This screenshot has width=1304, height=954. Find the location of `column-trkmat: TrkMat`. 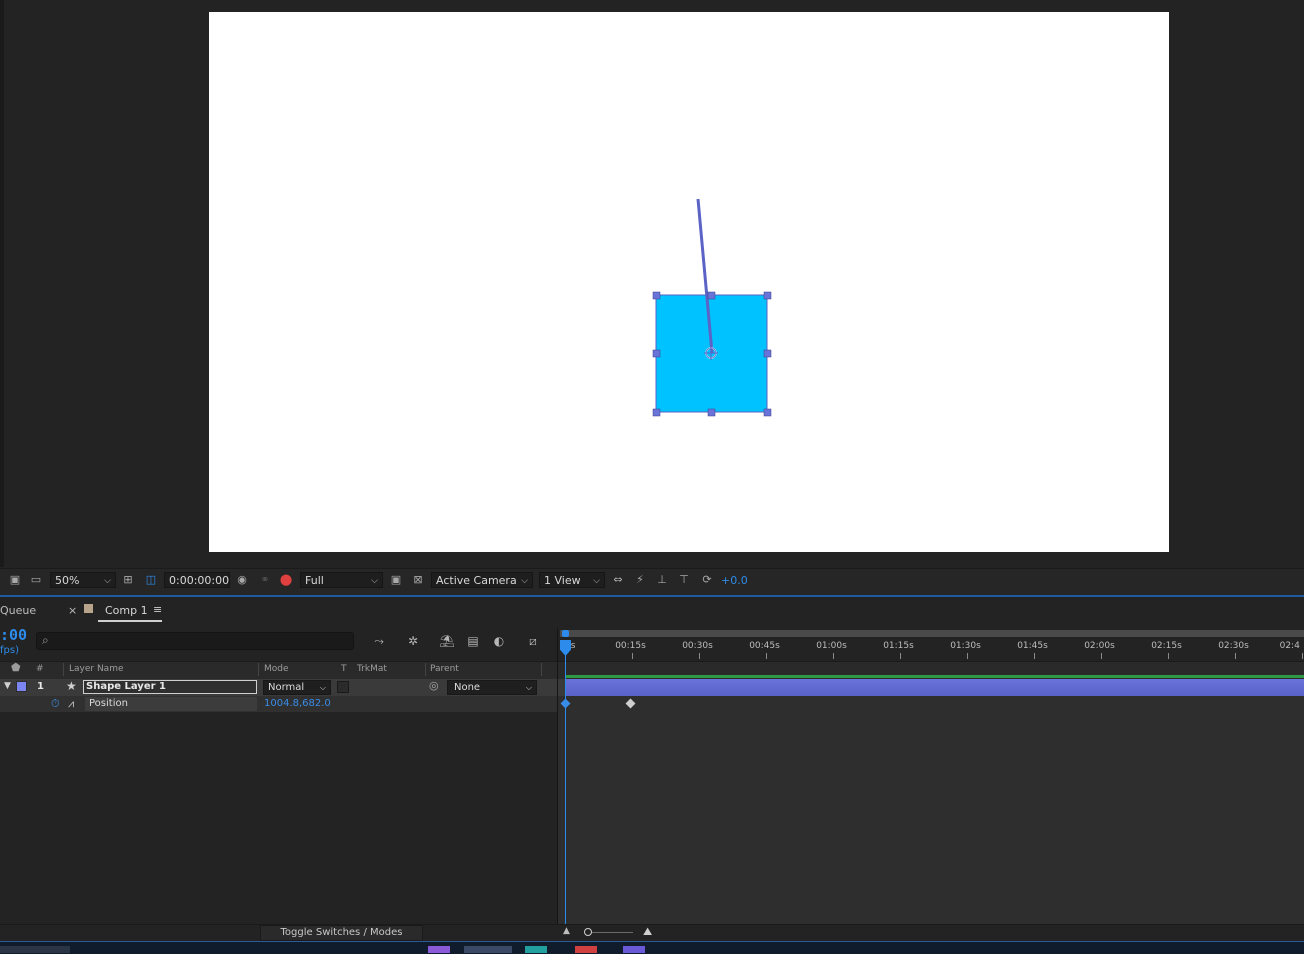

column-trkmat: TrkMat is located at coordinates (372, 669).